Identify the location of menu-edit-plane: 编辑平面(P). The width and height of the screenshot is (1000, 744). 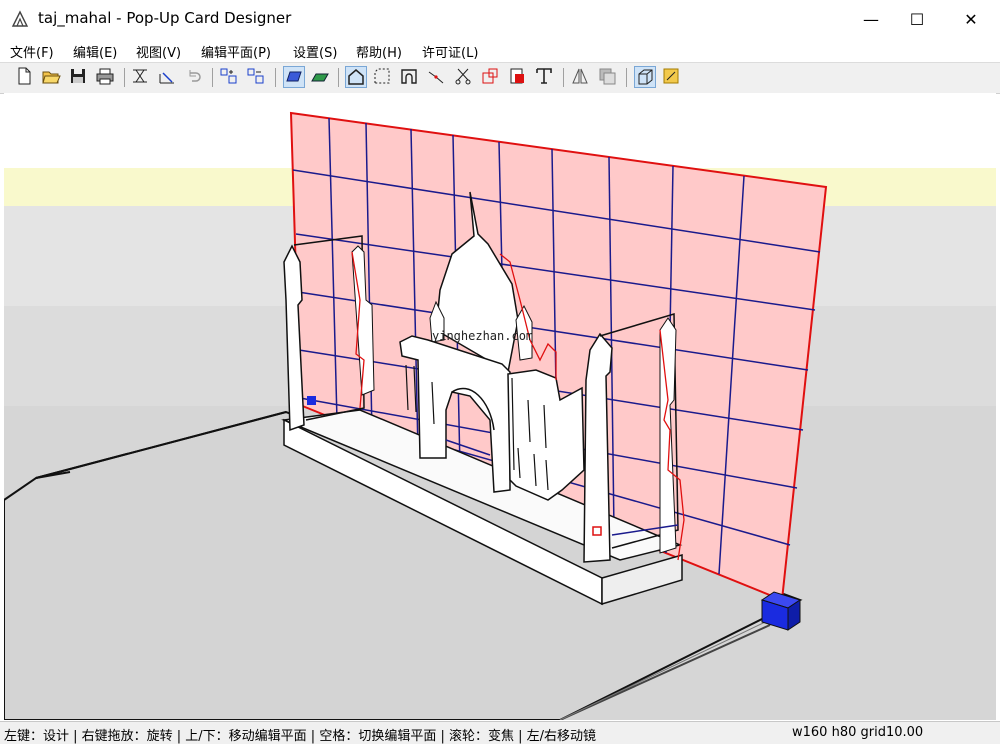
(236, 51).